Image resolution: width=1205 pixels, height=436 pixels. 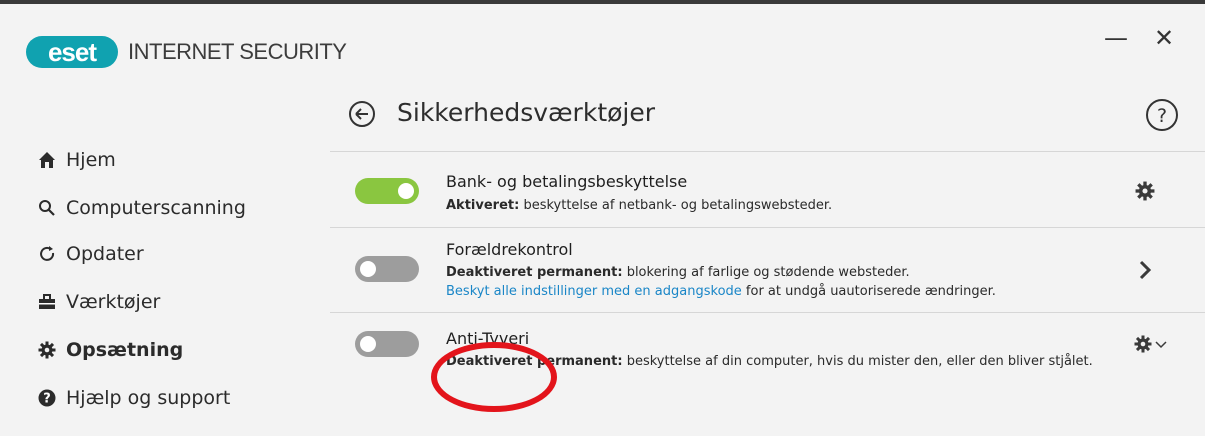 I want to click on sidebar-item-opdater: Opdater, so click(x=91, y=254).